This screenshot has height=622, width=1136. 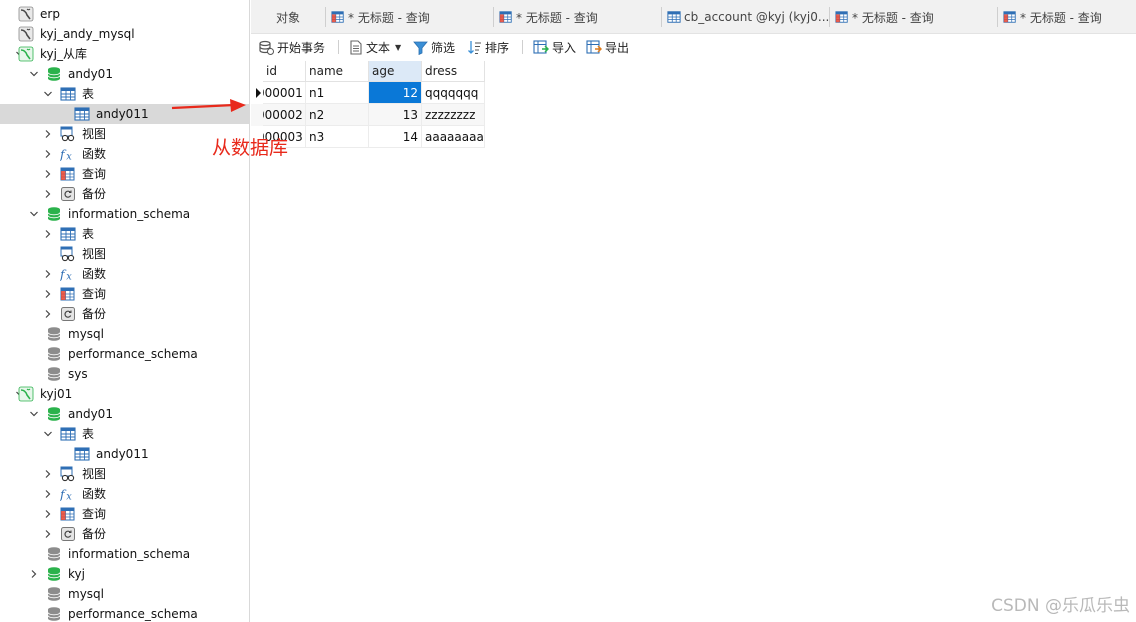 What do you see at coordinates (378, 47) in the screenshot?
I see `text-view-label: 文本` at bounding box center [378, 47].